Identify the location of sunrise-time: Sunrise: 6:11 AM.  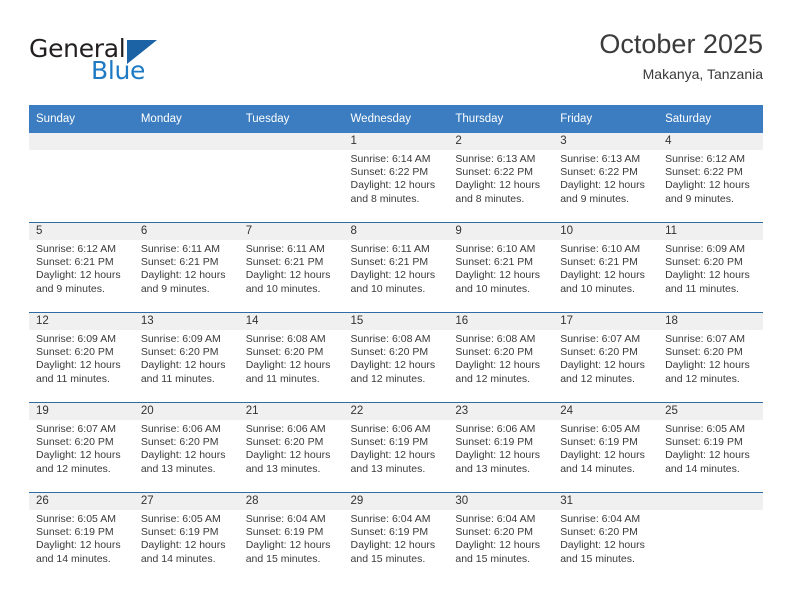
(390, 249).